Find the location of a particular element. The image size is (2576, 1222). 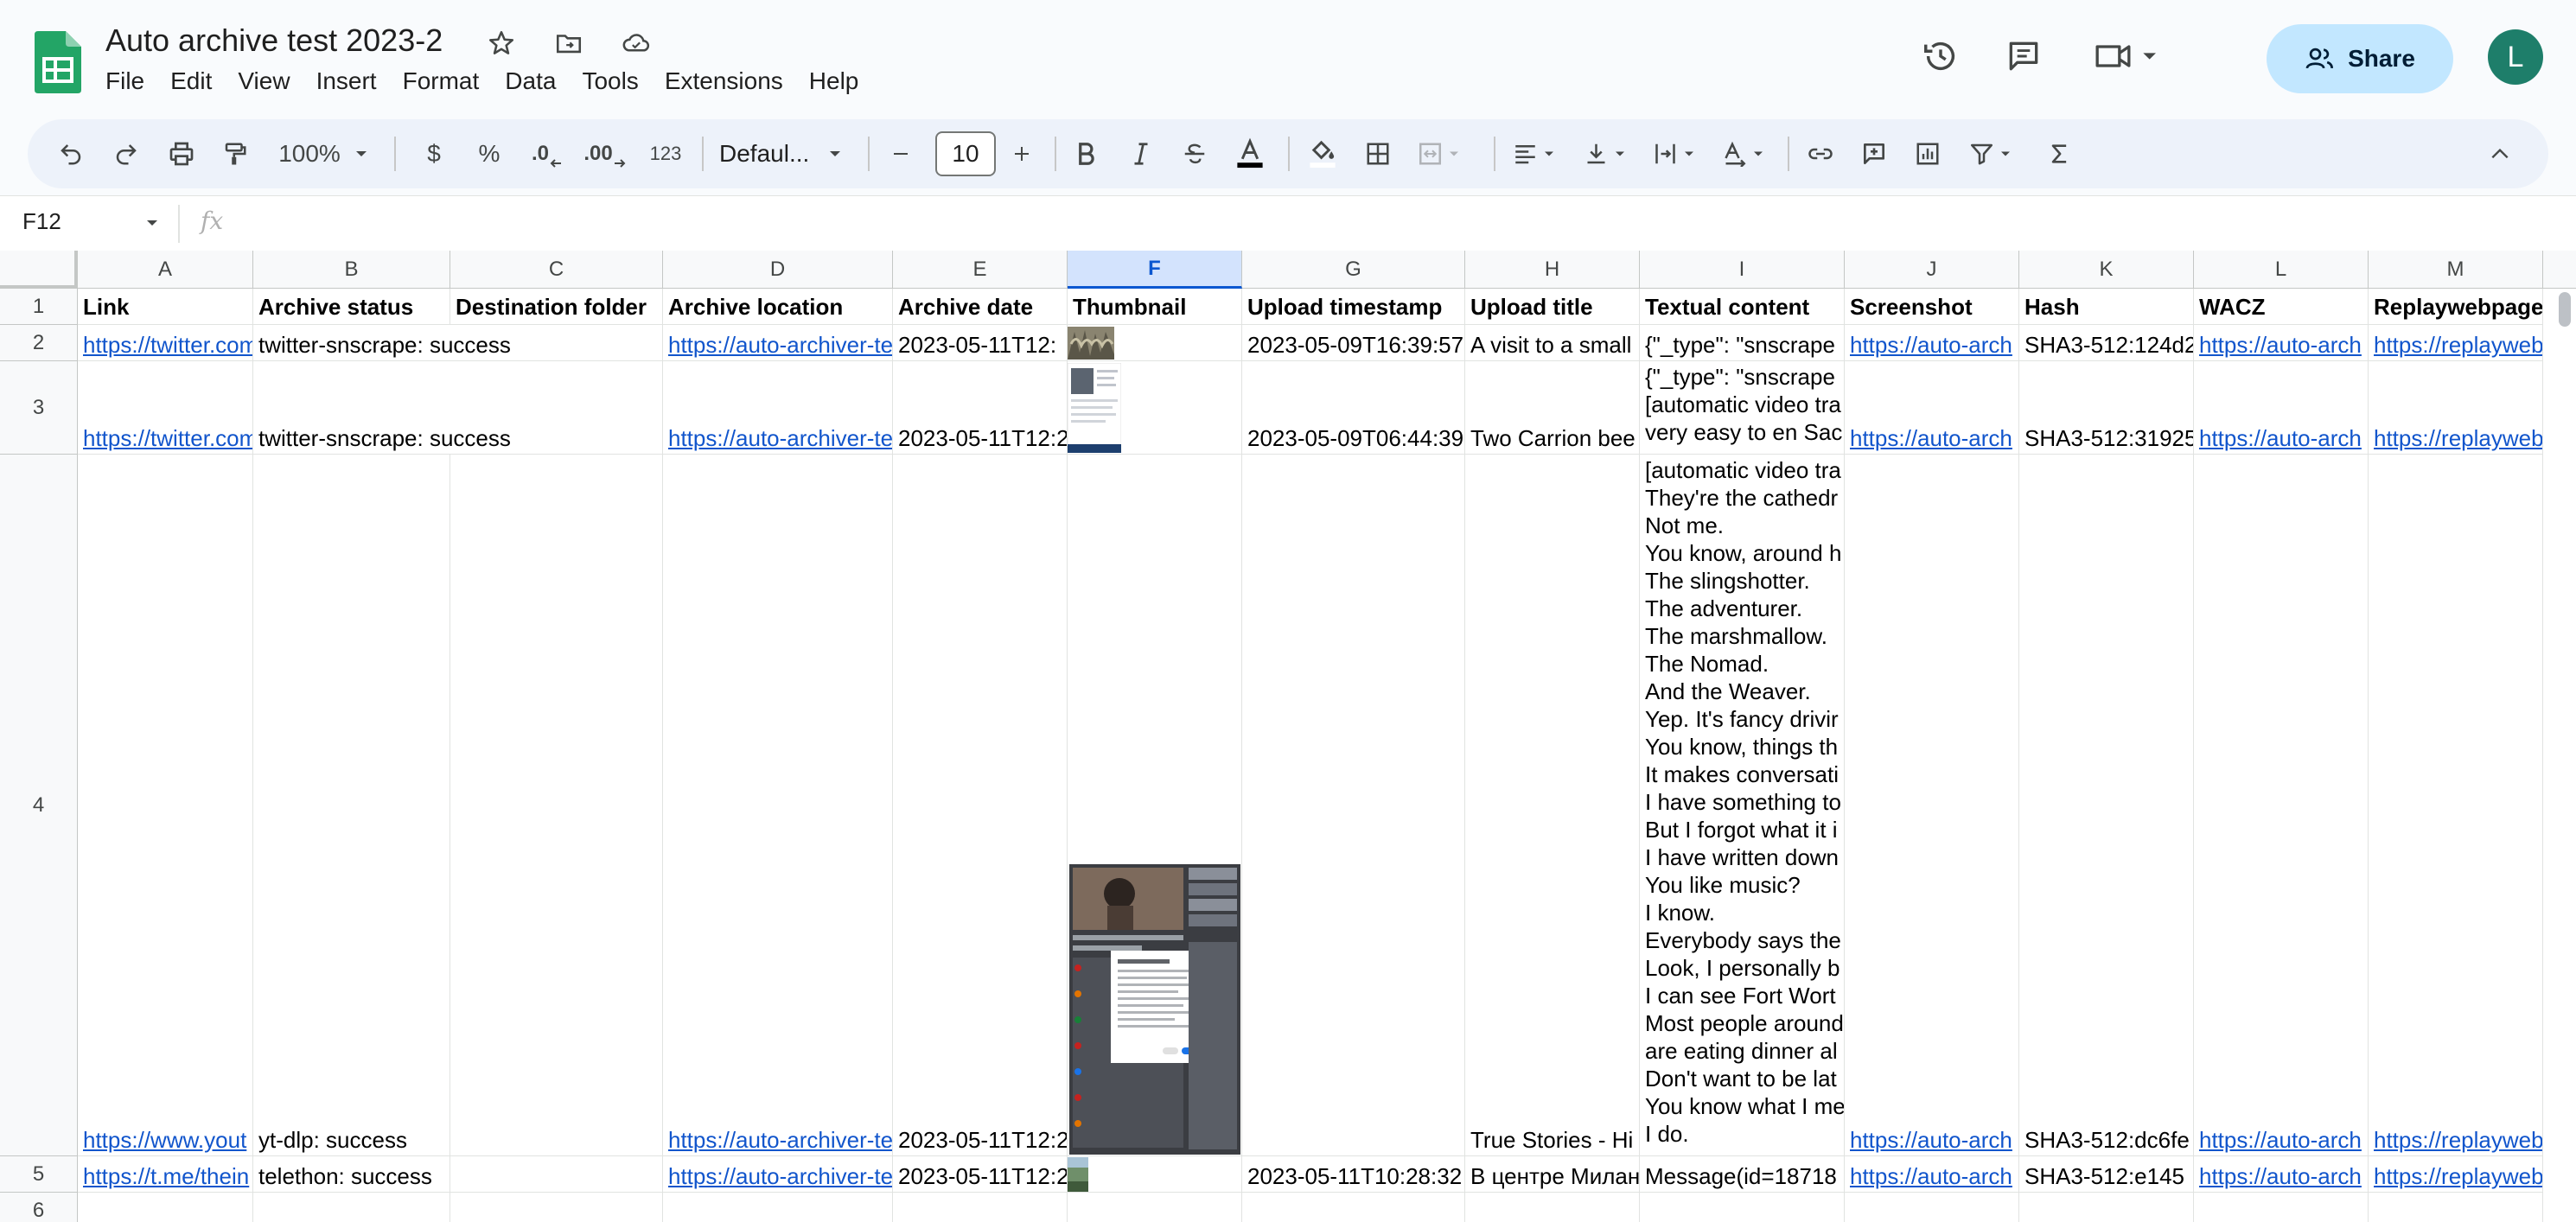

header-wacz: WACZ is located at coordinates (2281, 307).